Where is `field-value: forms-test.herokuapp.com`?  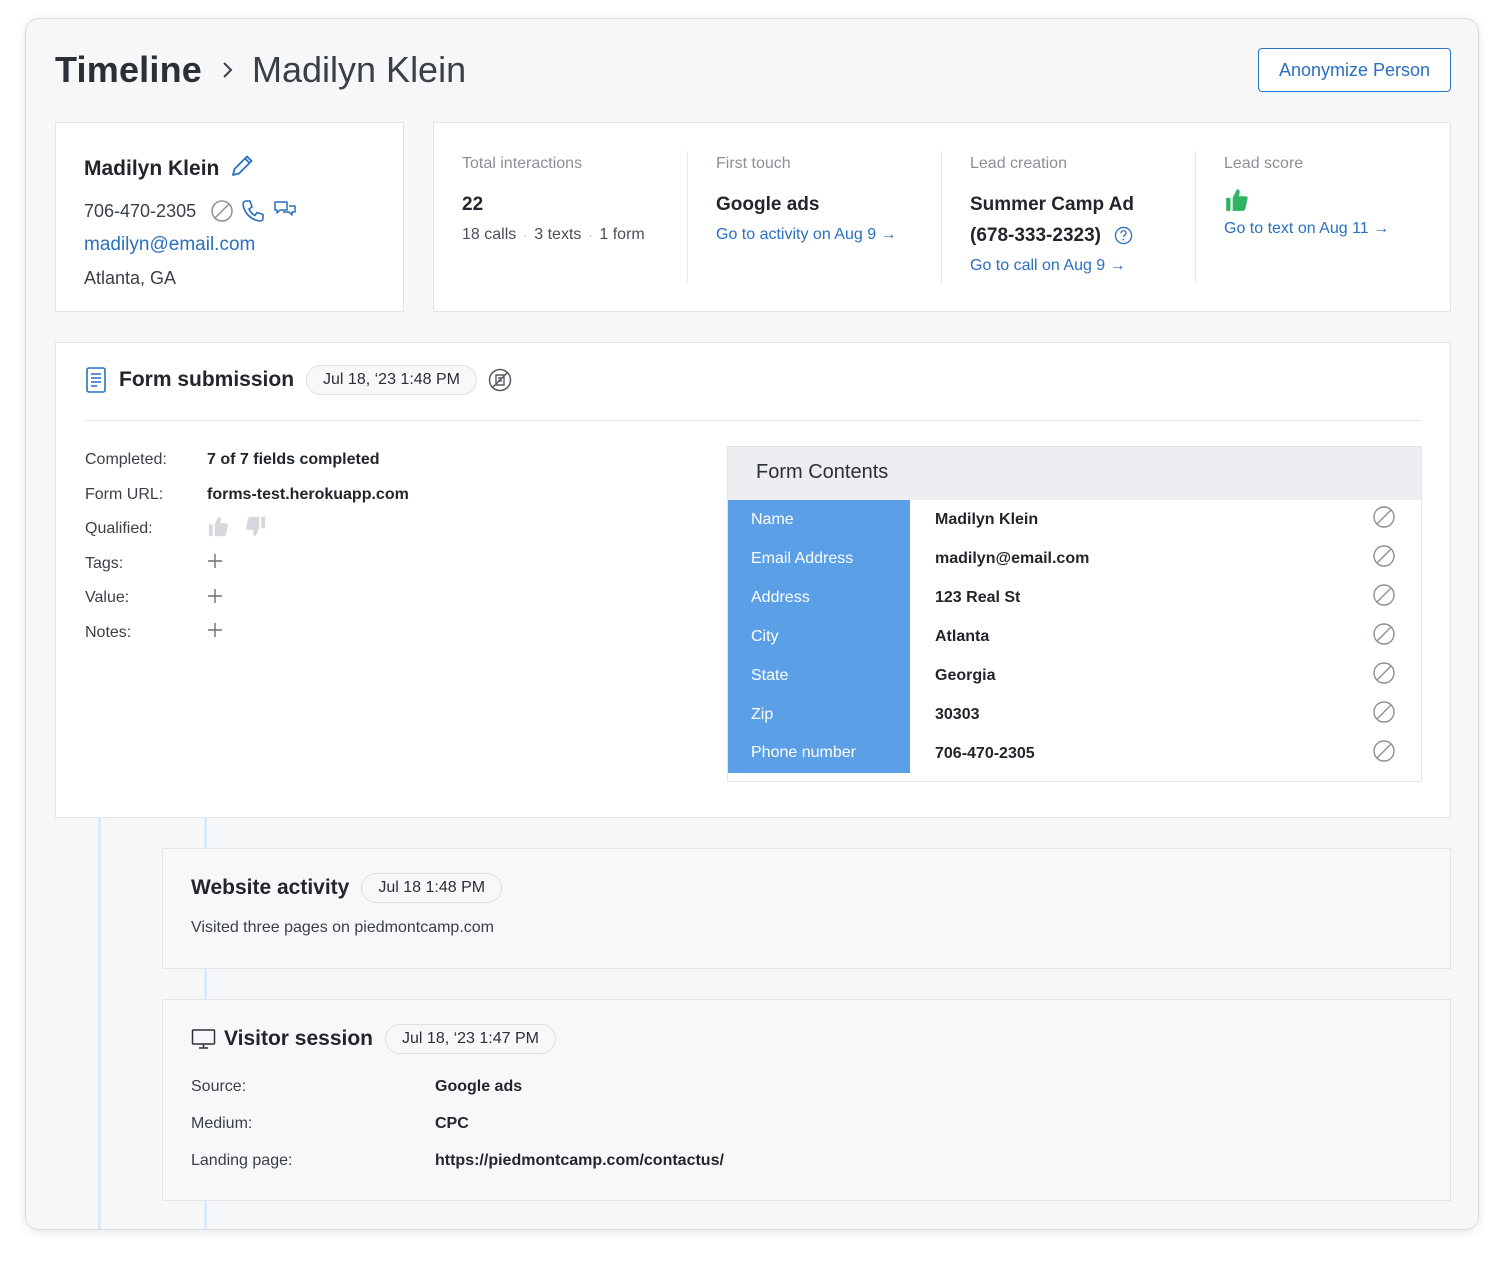 field-value: forms-test.herokuapp.com is located at coordinates (308, 494).